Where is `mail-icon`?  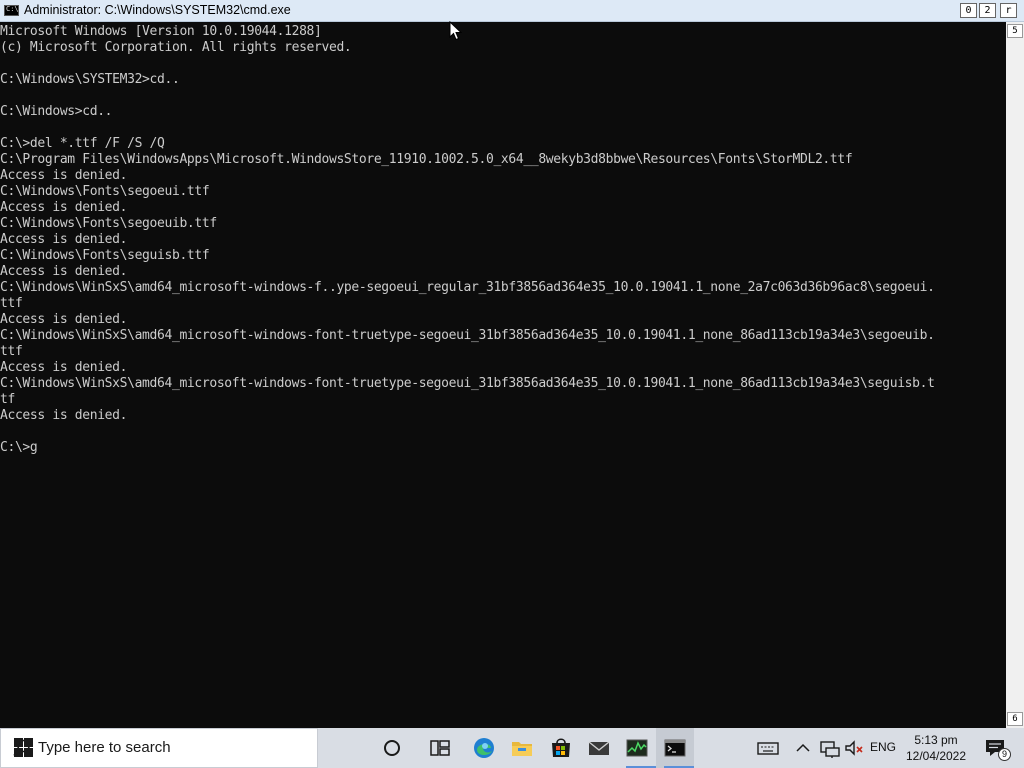
mail-icon is located at coordinates (599, 748).